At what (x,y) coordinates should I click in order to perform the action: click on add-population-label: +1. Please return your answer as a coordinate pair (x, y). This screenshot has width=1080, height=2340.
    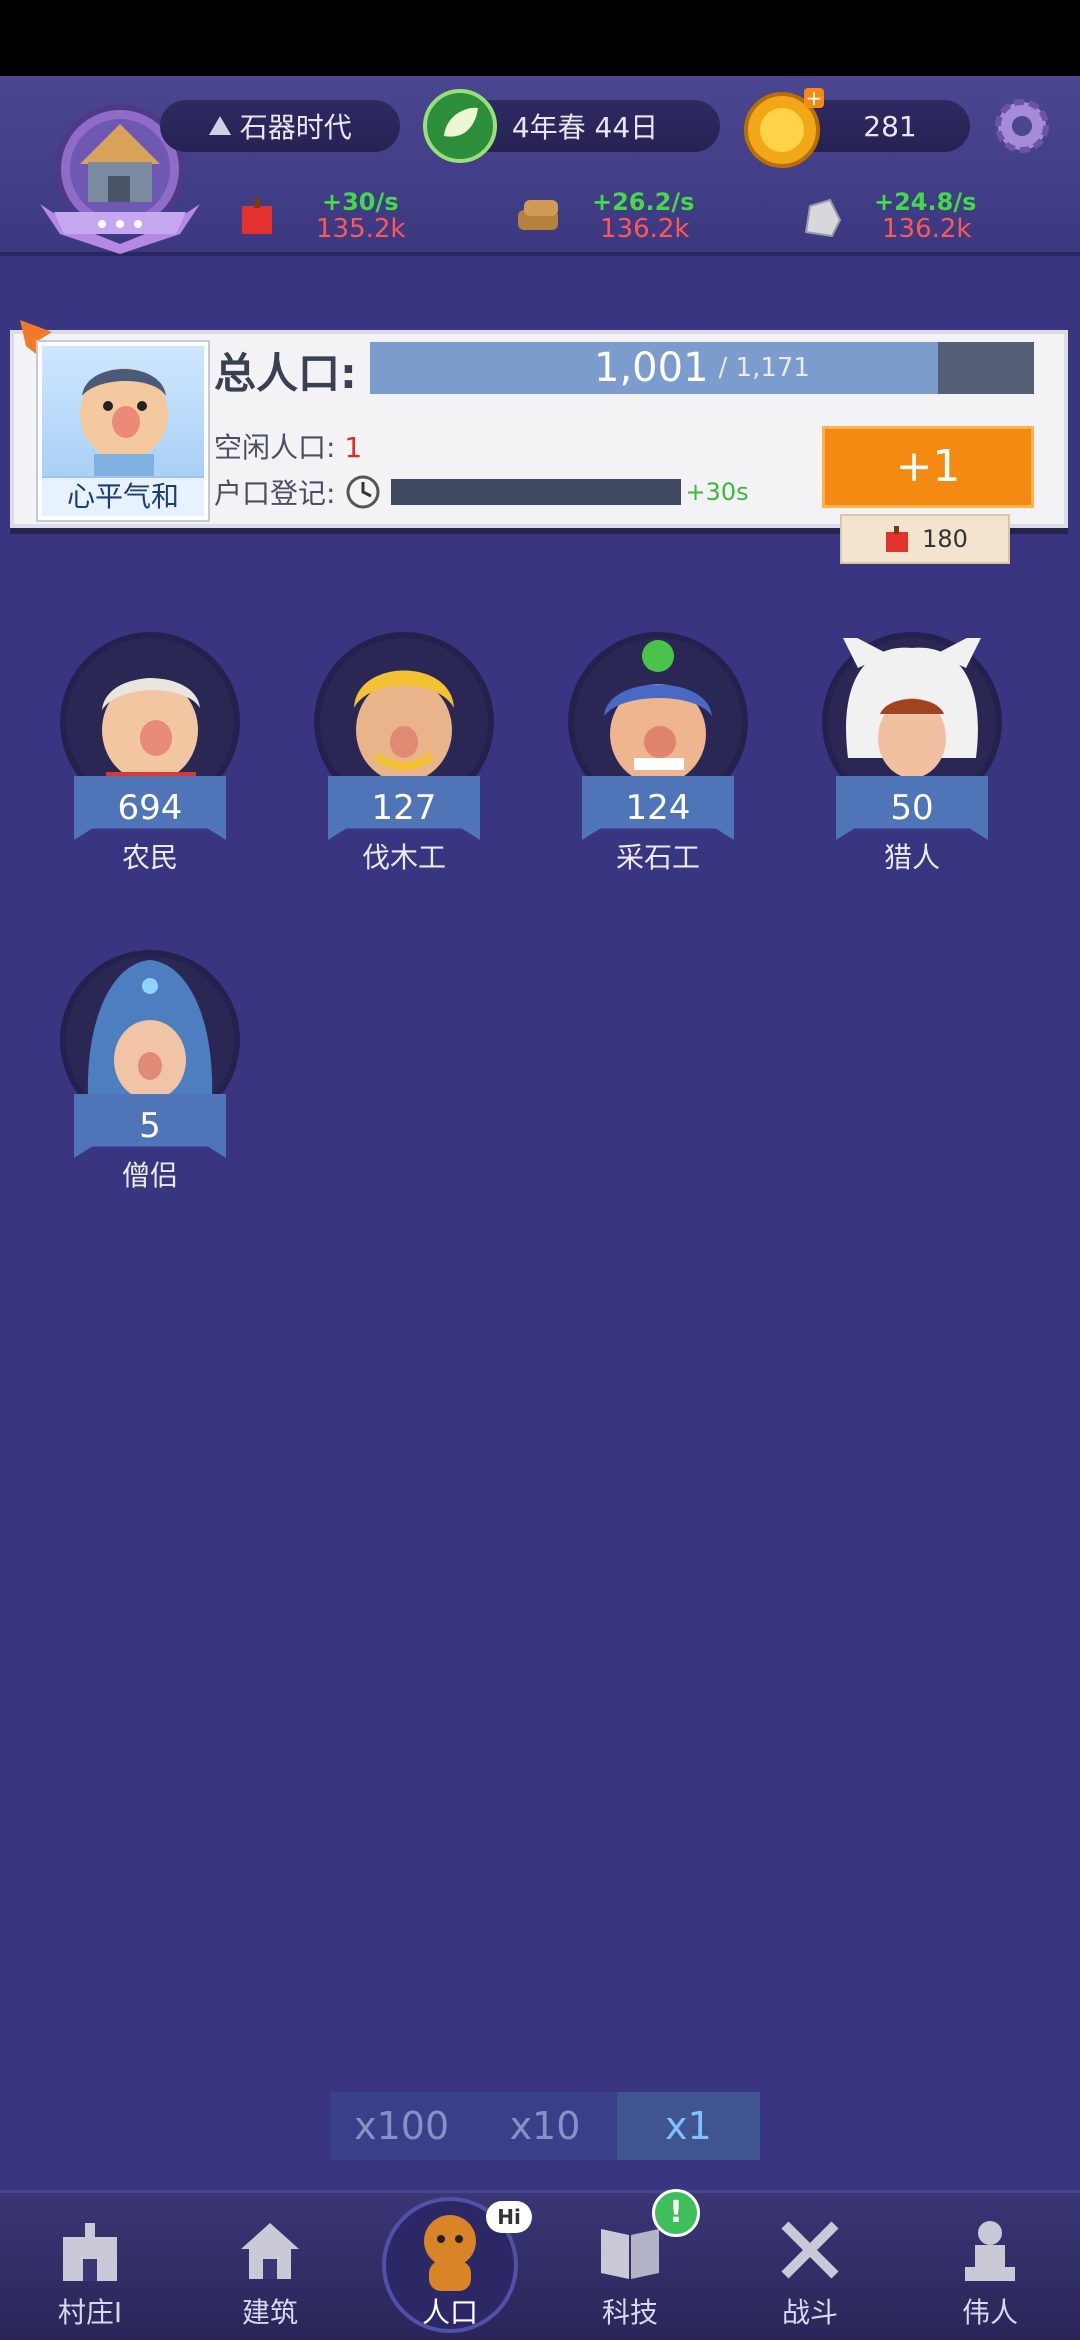
    Looking at the image, I should click on (928, 466).